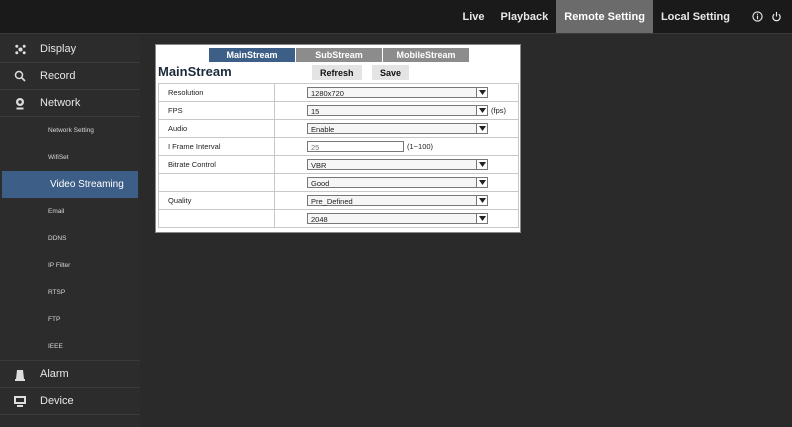 This screenshot has height=427, width=792. I want to click on top-icons, so click(765, 16).